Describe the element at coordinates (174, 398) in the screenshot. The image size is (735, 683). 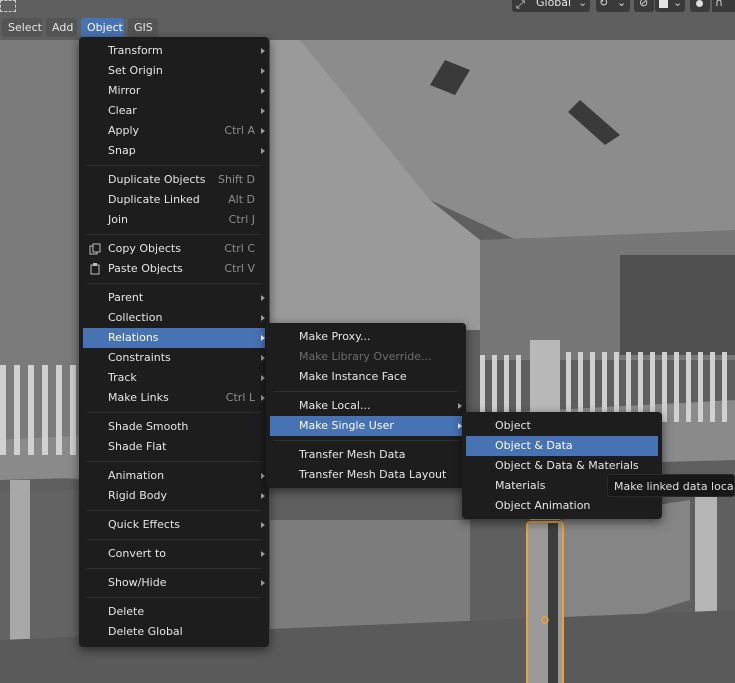
I see `menu-item-make-links: Make Links Ctrl L` at that location.